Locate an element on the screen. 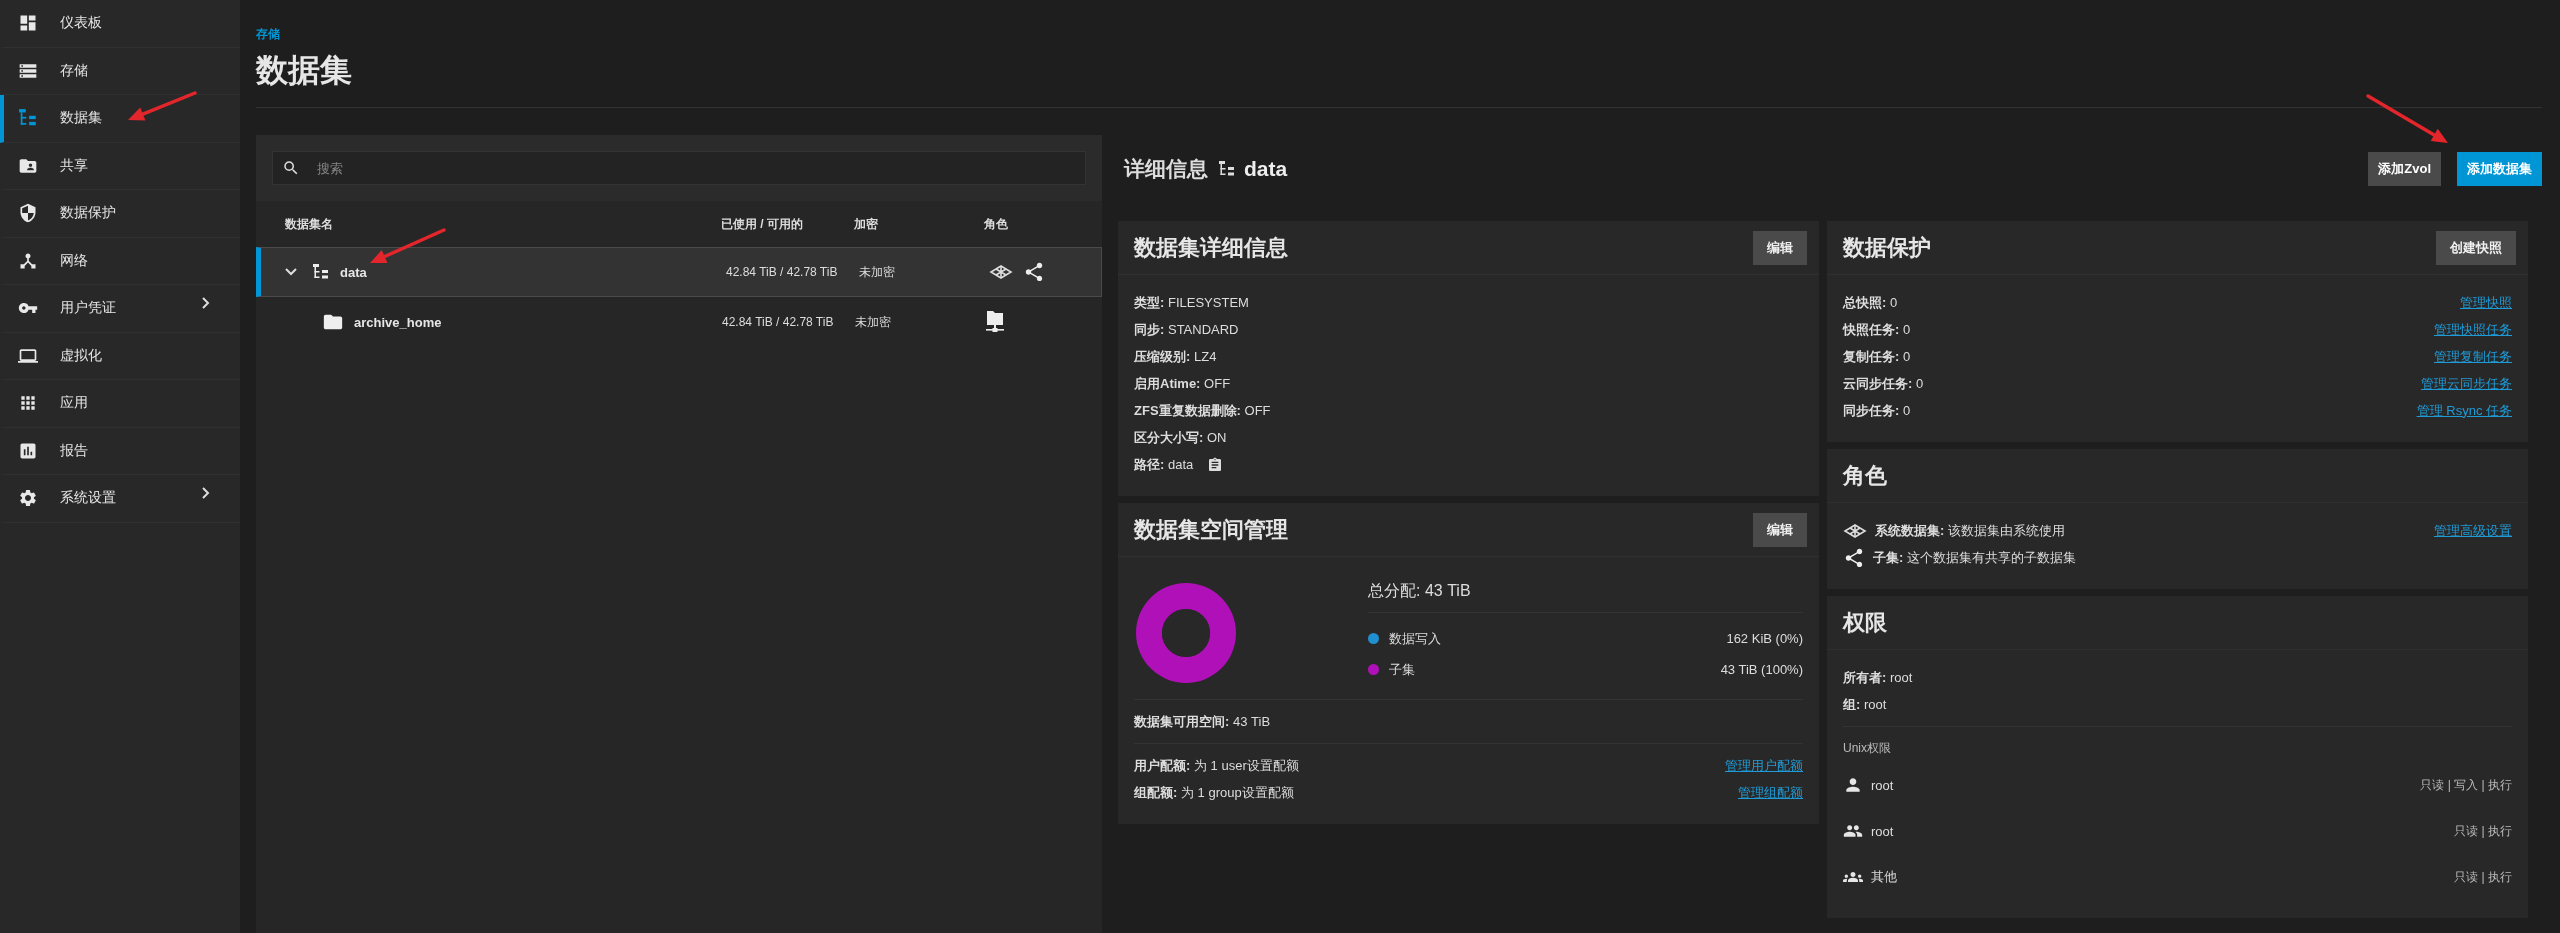 Image resolution: width=2560 pixels, height=933 pixels. role-text: 系统数据集: 该数据集由系统使用 is located at coordinates (1970, 530).